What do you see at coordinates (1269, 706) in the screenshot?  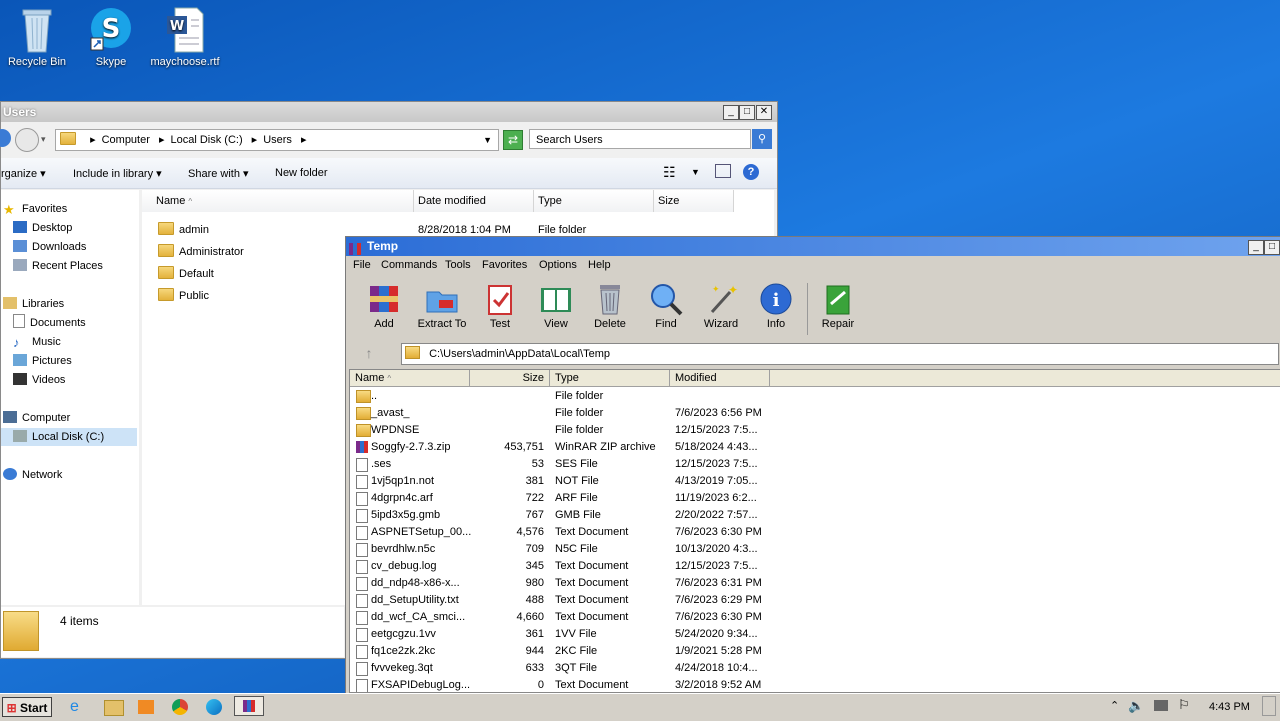 I see `show-desktop-button` at bounding box center [1269, 706].